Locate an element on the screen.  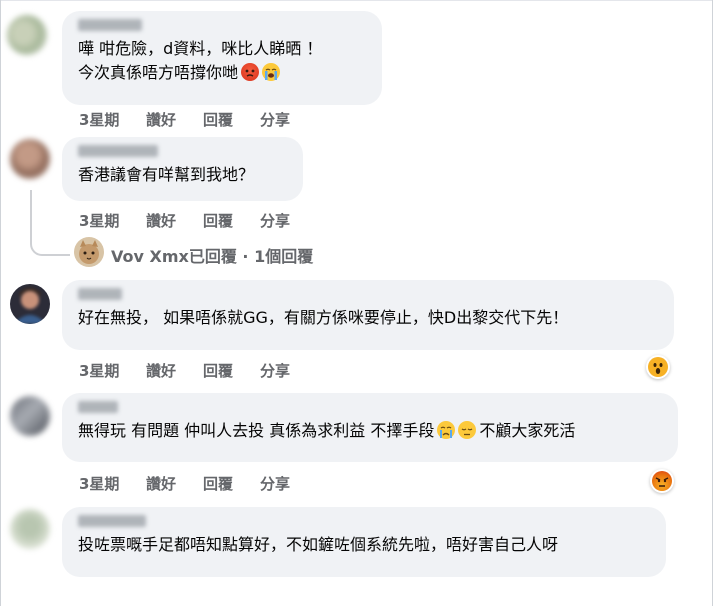
reply-count: 1個回覆 is located at coordinates (284, 256).